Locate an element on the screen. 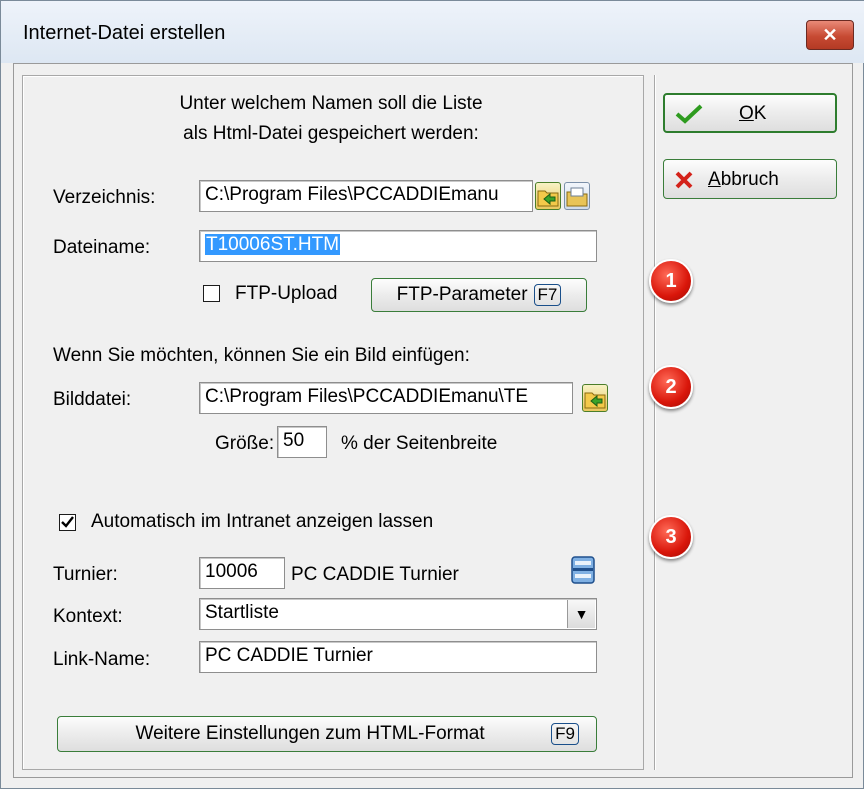  dateiname-value: T10006ST.HTM is located at coordinates (273, 244).